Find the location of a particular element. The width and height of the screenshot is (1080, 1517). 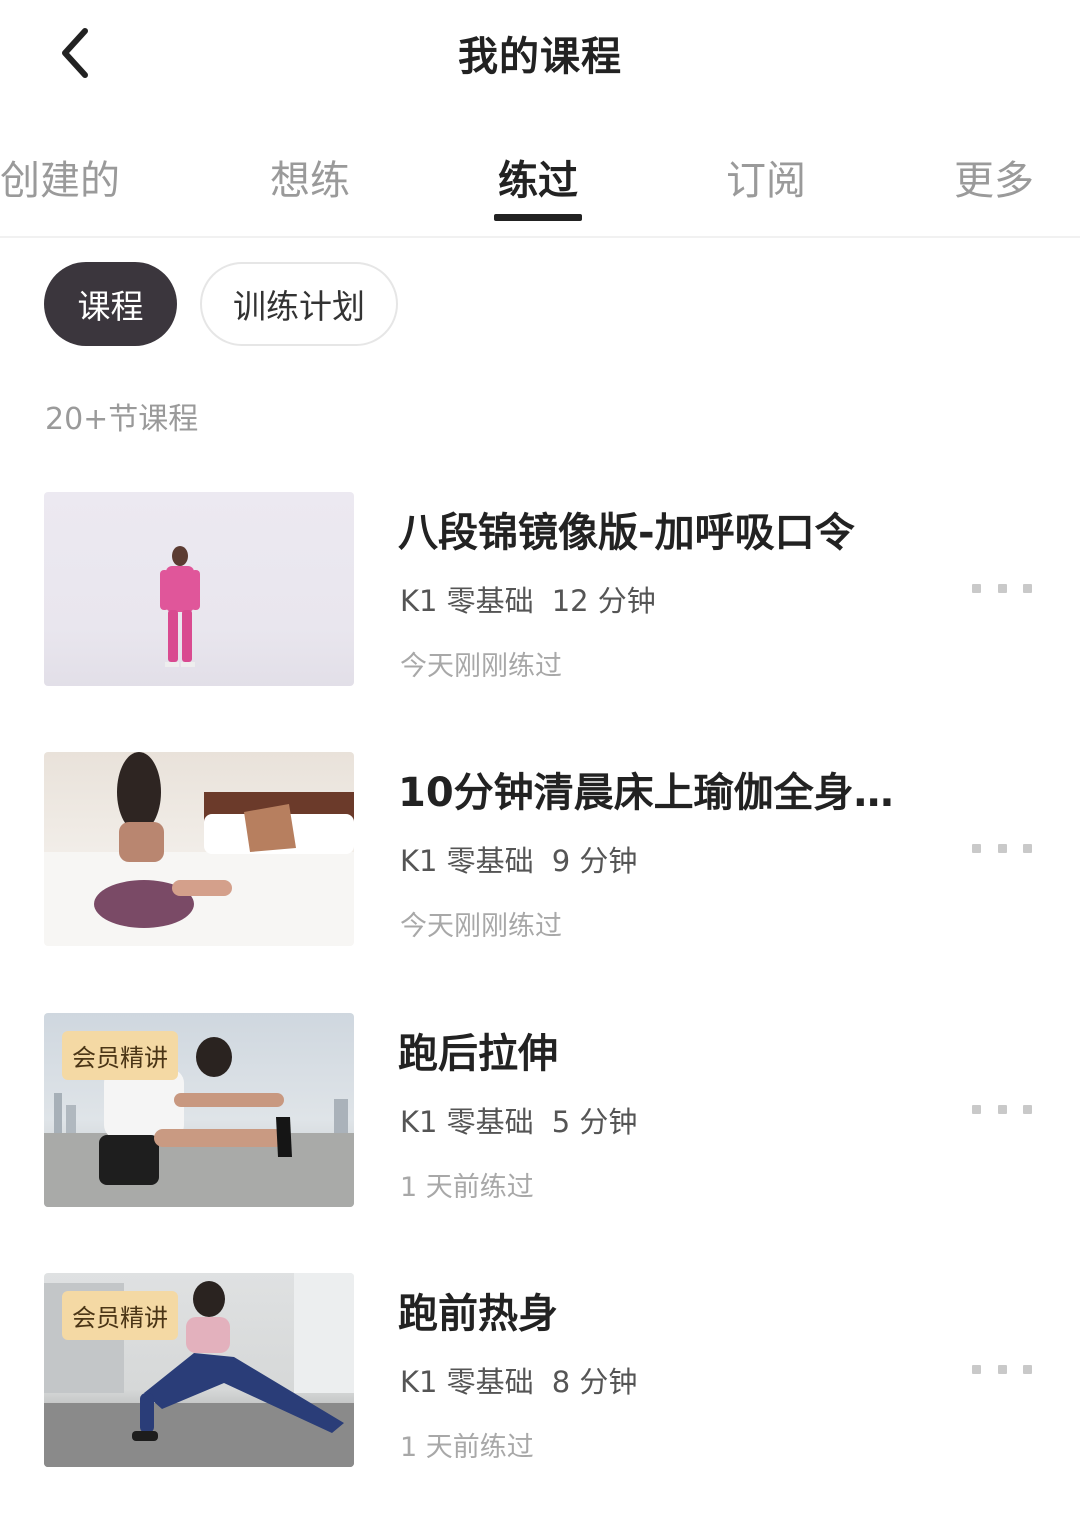

page-title: 我的课程 is located at coordinates (540, 57).